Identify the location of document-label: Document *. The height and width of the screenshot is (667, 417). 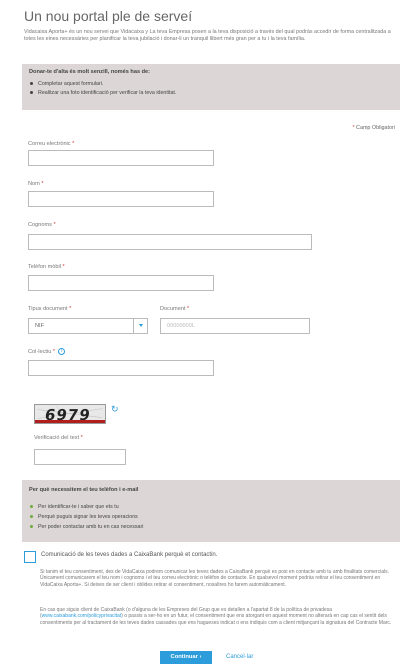
(175, 309).